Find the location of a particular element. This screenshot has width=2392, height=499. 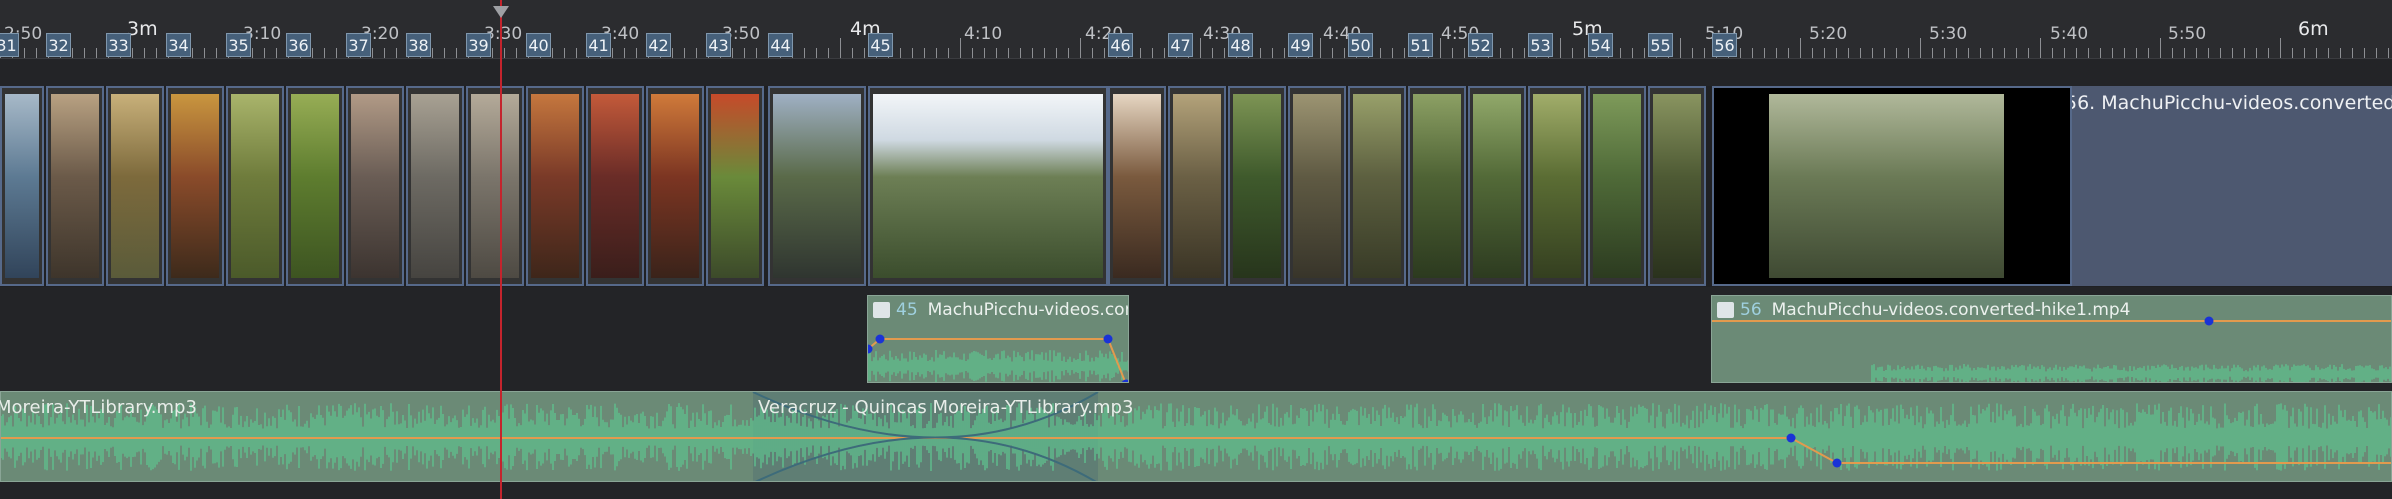

marker-33: 33 is located at coordinates (118, 45).